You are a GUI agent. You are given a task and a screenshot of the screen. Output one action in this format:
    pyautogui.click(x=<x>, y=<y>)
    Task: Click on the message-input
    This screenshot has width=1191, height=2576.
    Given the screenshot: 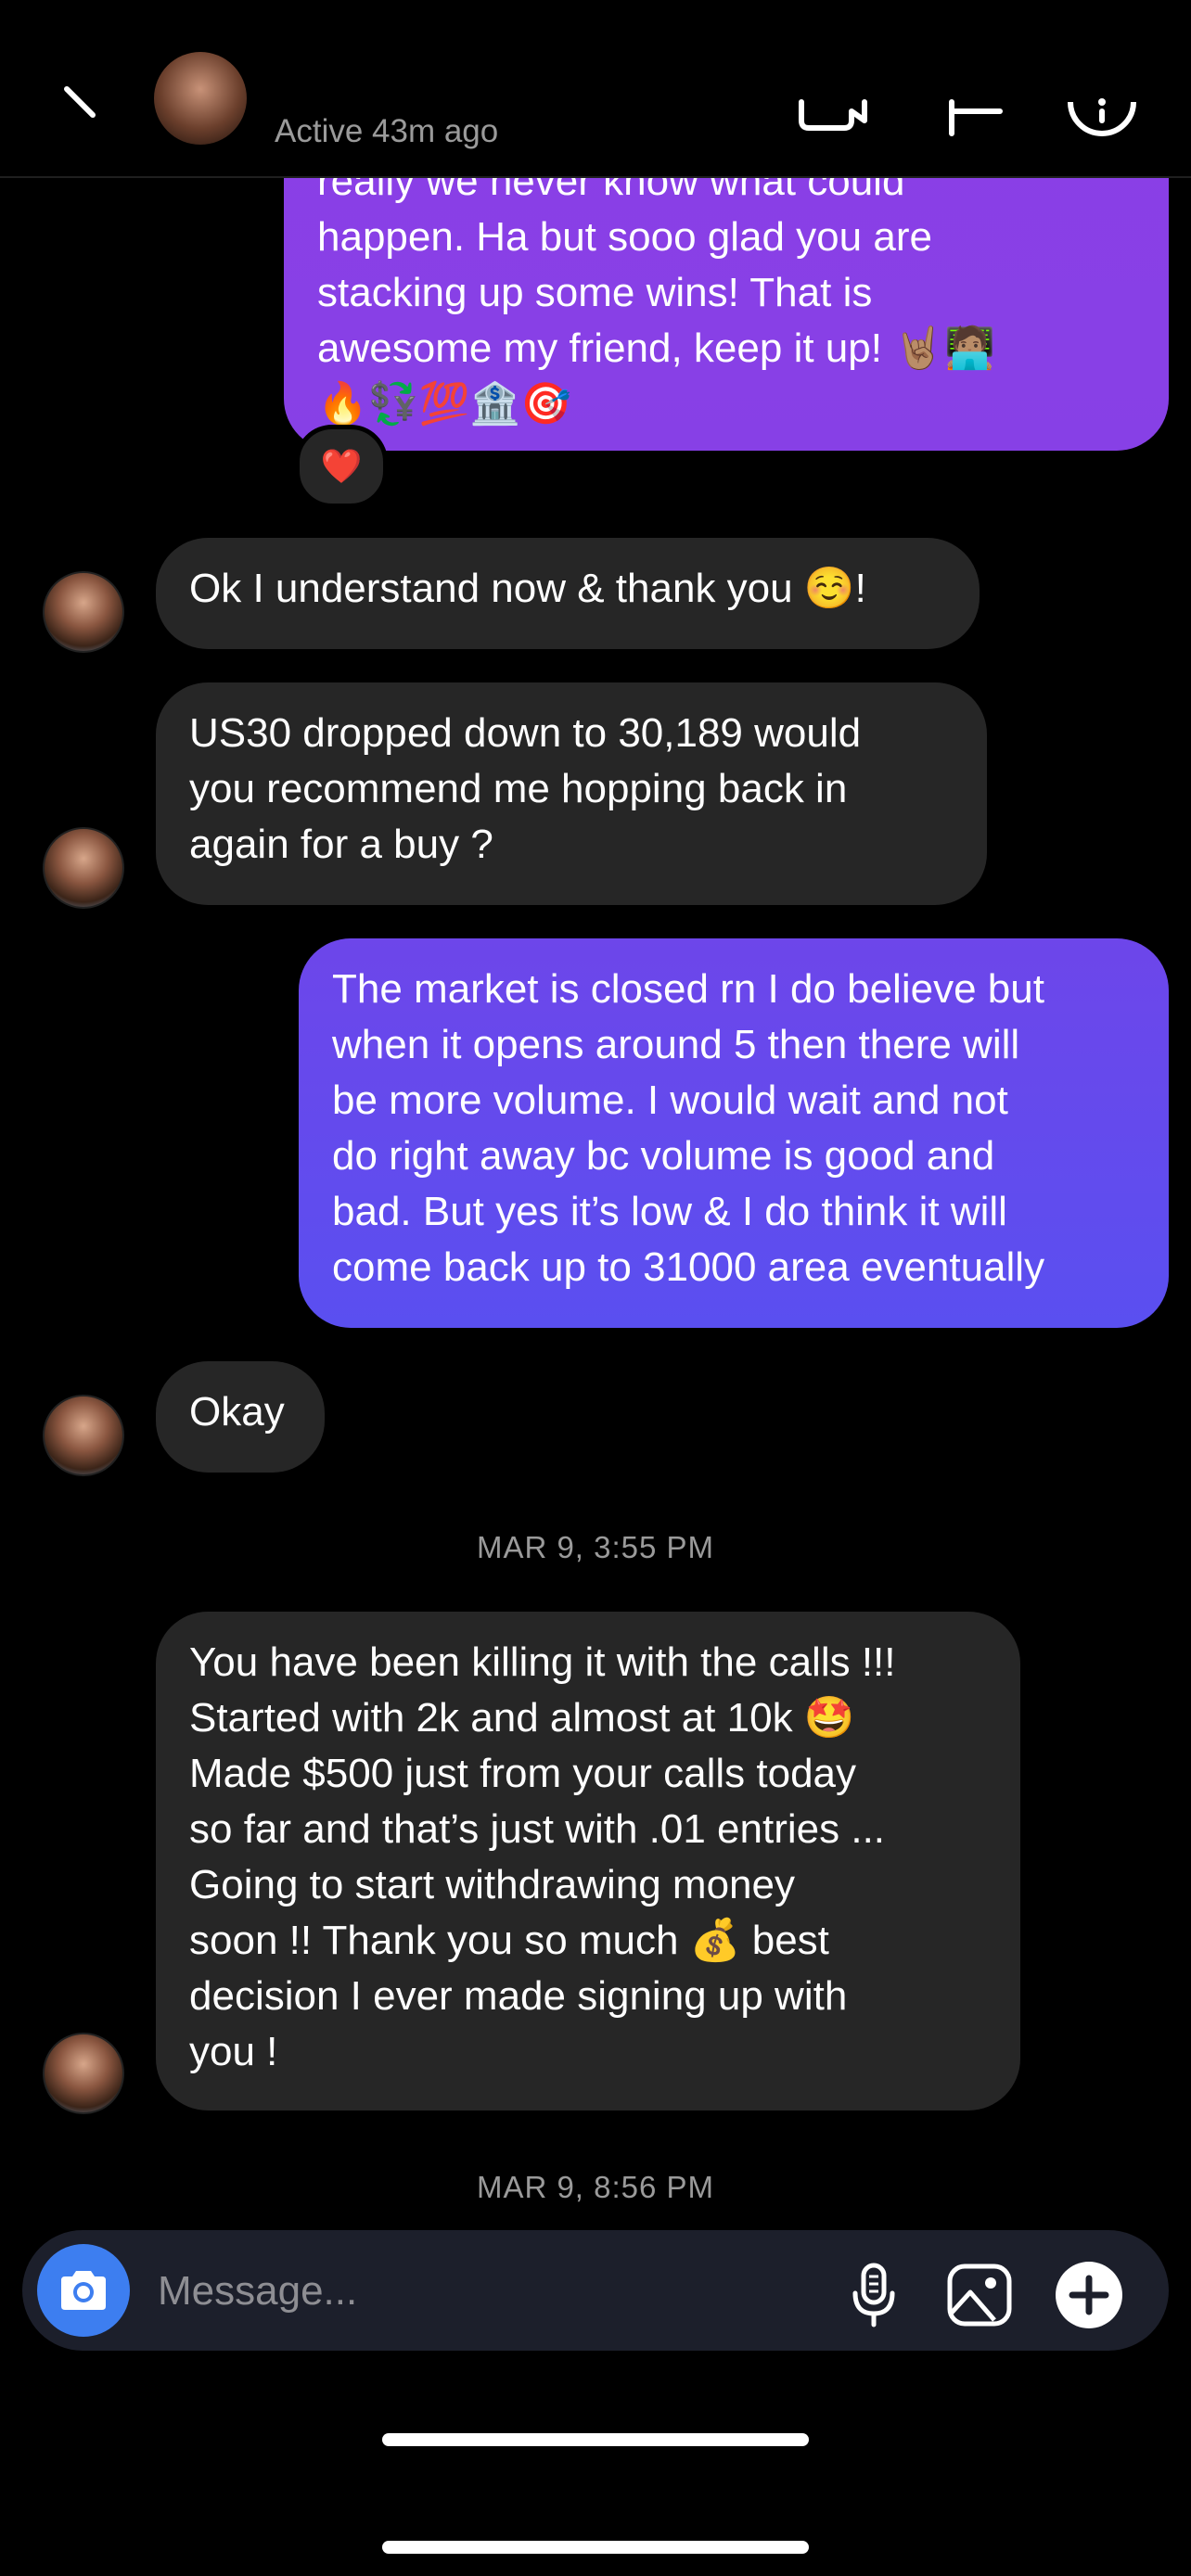 What is the action you would take?
    pyautogui.click(x=491, y=2291)
    